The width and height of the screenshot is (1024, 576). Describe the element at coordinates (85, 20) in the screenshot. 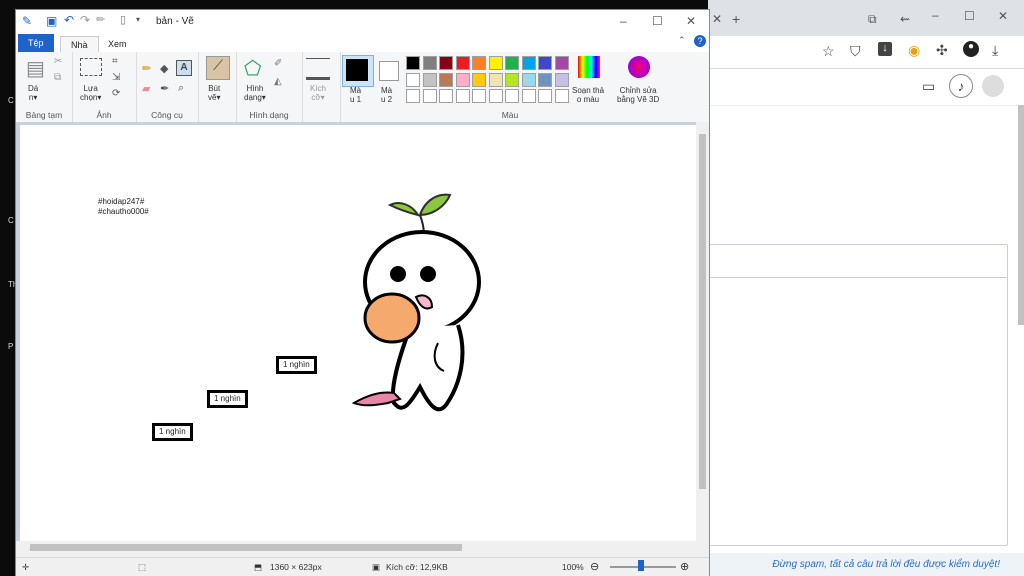

I see `redo-icon: ↷` at that location.